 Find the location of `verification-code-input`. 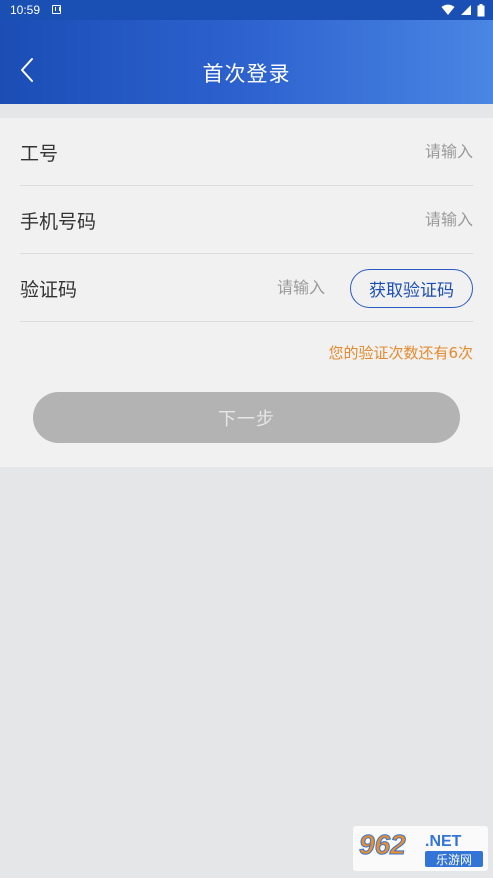

verification-code-input is located at coordinates (265, 287).